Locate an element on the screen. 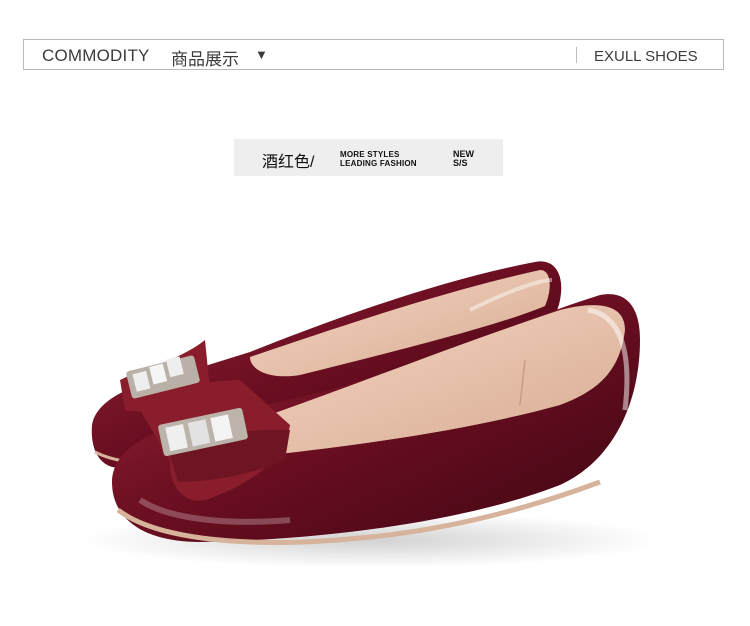 Image resolution: width=750 pixels, height=626 pixels. brand-name: EXULL SHOES is located at coordinates (646, 56).